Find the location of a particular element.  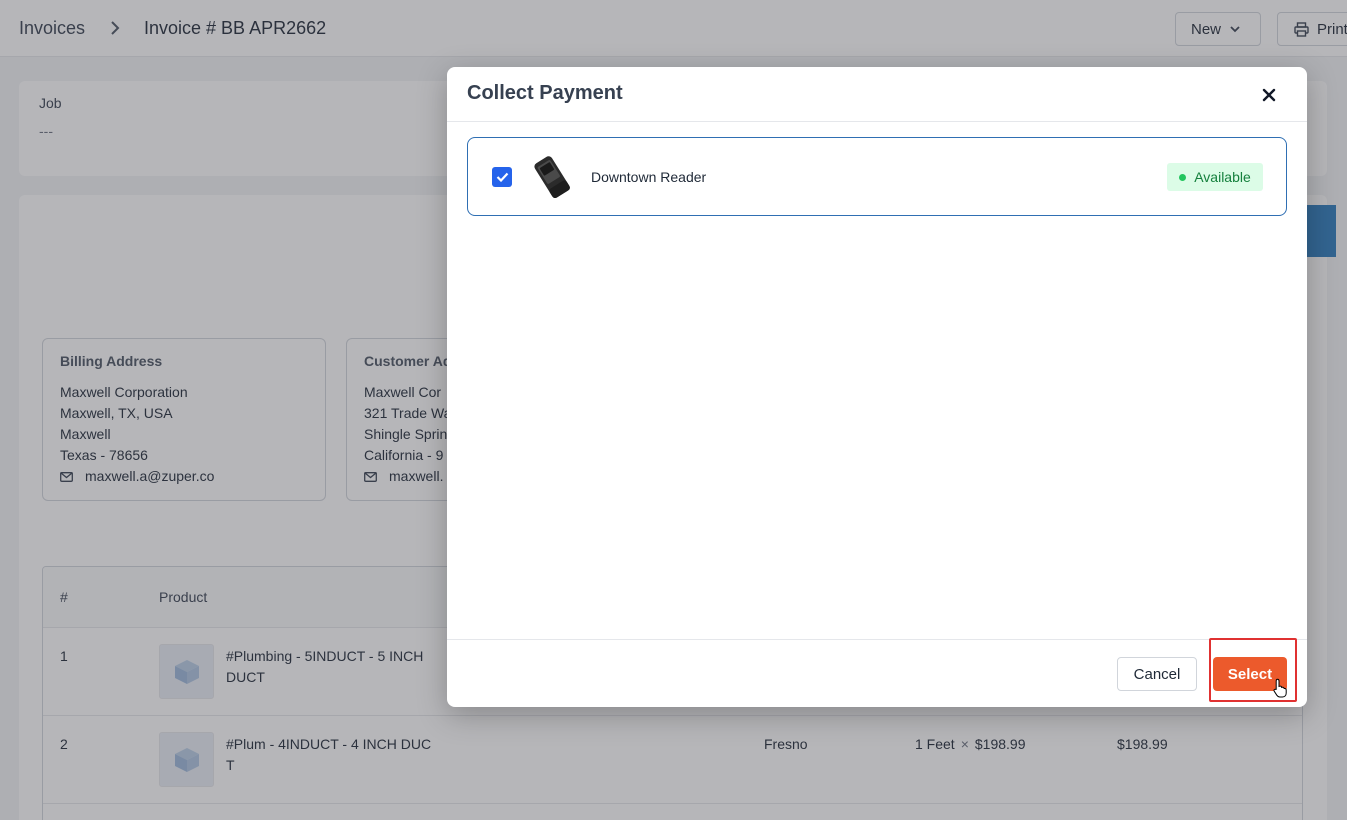

modal-footer-divider is located at coordinates (877, 639).